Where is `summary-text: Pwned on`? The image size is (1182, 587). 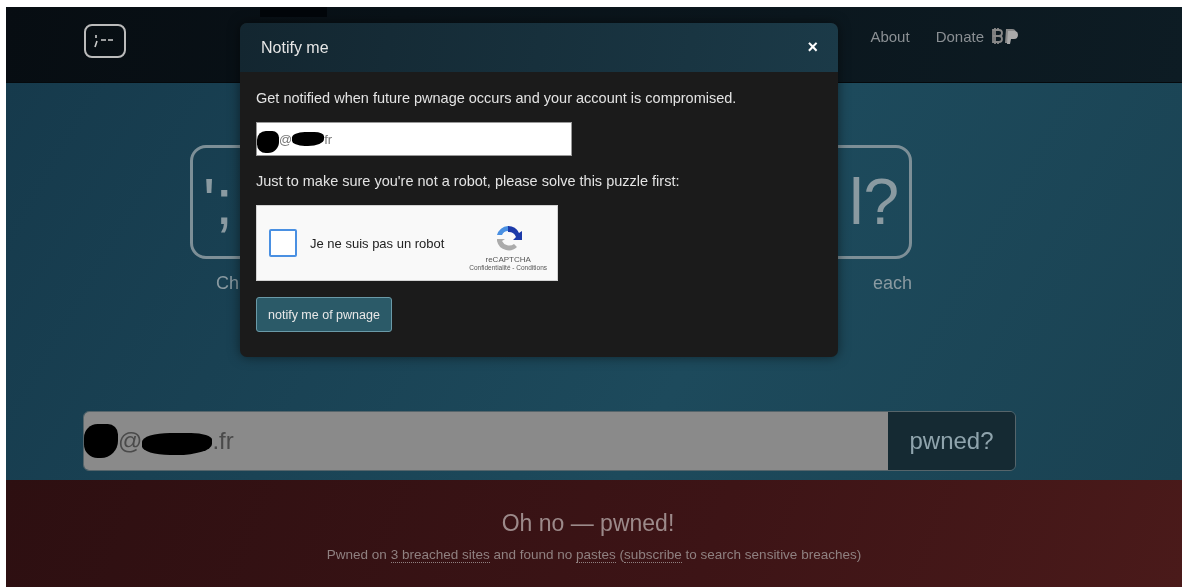
summary-text: Pwned on is located at coordinates (357, 555).